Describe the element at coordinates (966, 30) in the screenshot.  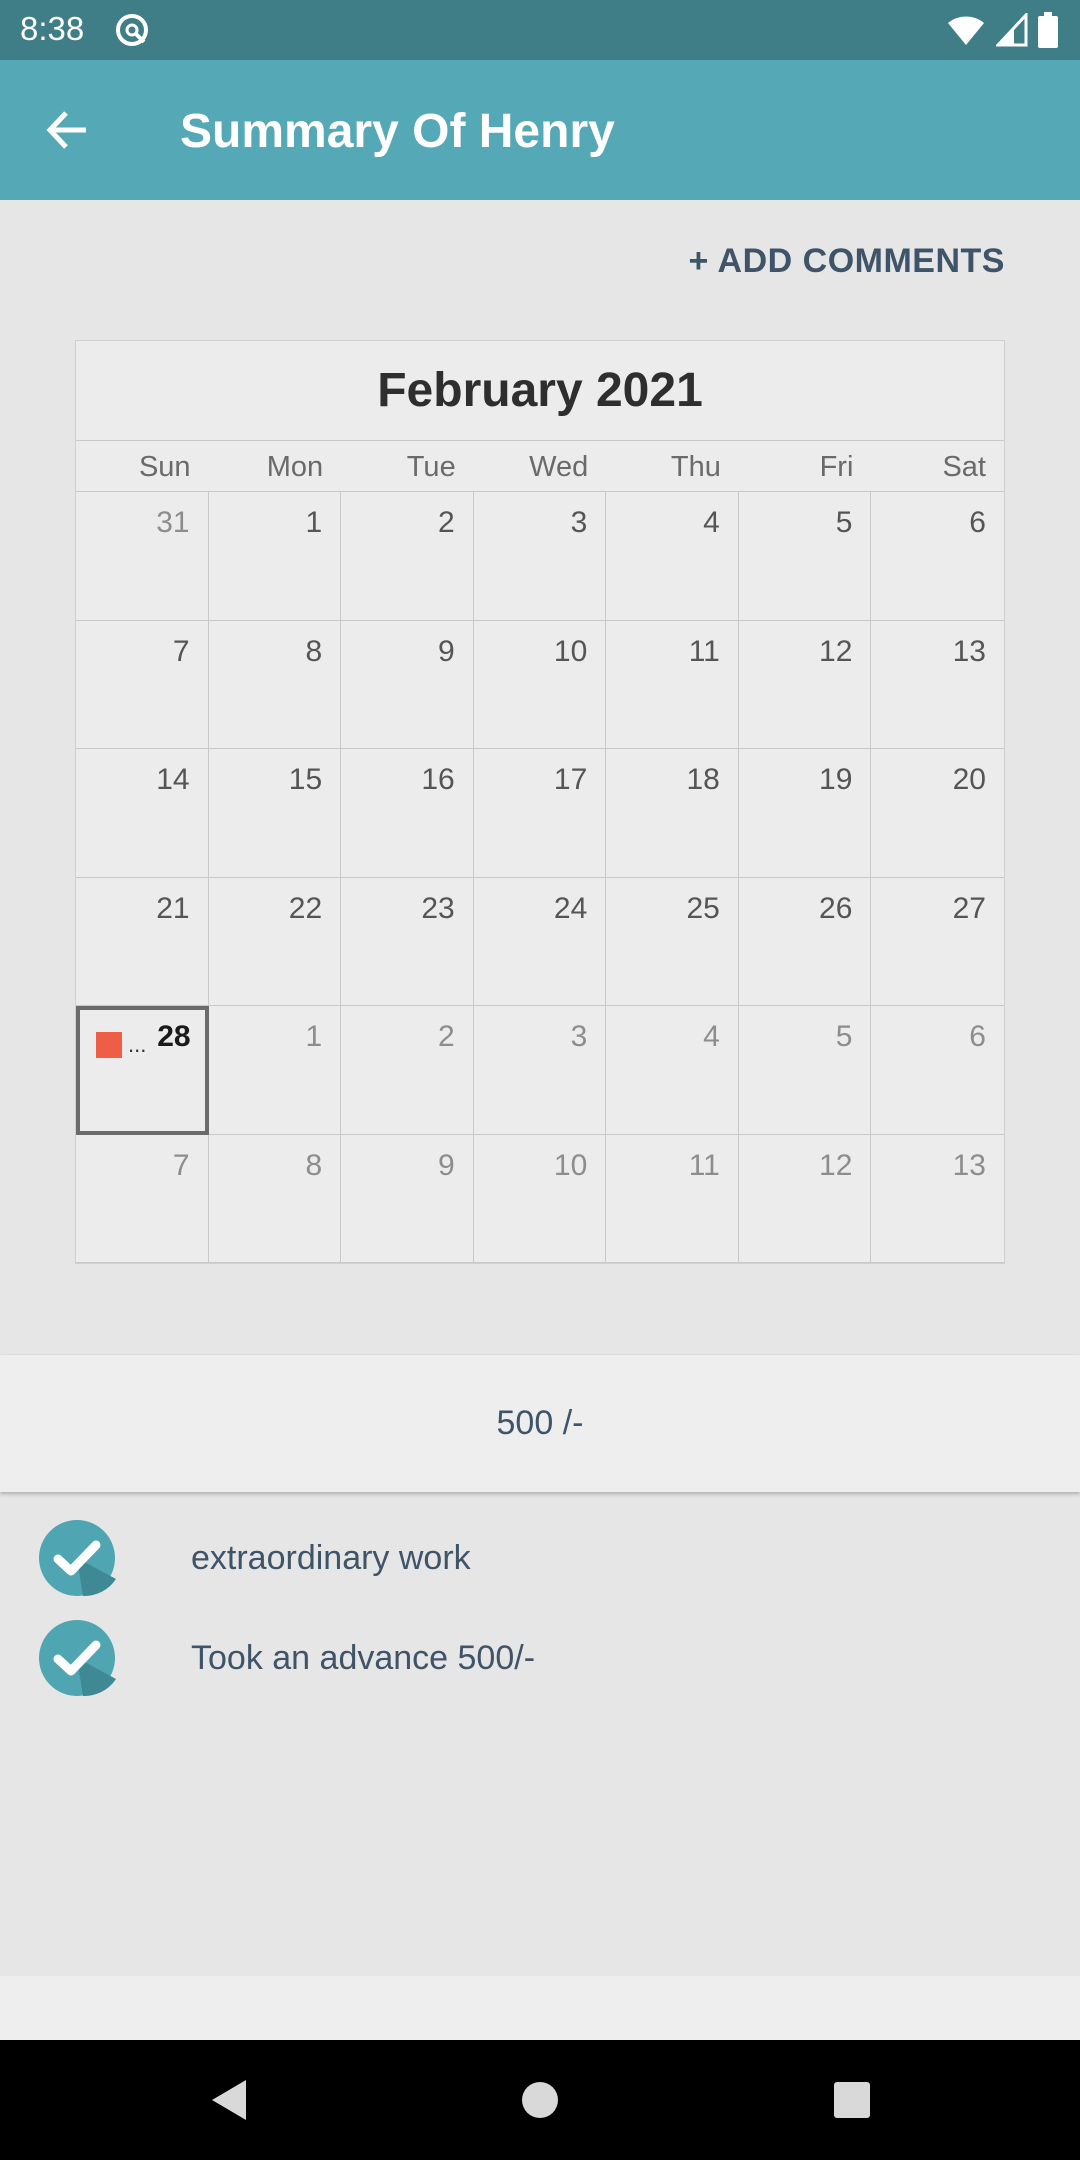
I see `wifi-icon` at that location.